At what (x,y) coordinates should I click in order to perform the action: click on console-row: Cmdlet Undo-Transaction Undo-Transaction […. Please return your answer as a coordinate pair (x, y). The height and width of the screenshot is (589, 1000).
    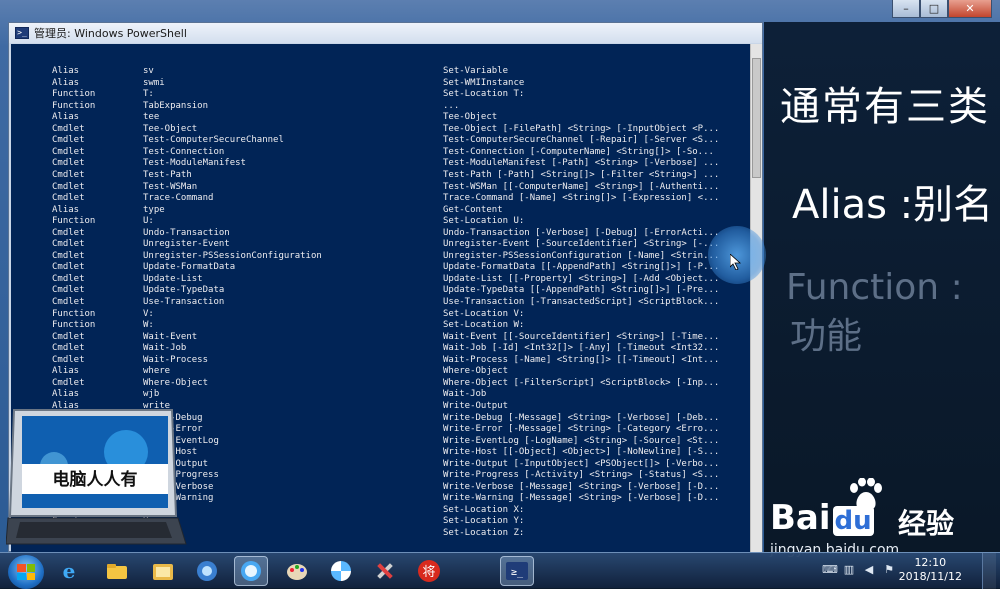
    Looking at the image, I should click on (381, 234).